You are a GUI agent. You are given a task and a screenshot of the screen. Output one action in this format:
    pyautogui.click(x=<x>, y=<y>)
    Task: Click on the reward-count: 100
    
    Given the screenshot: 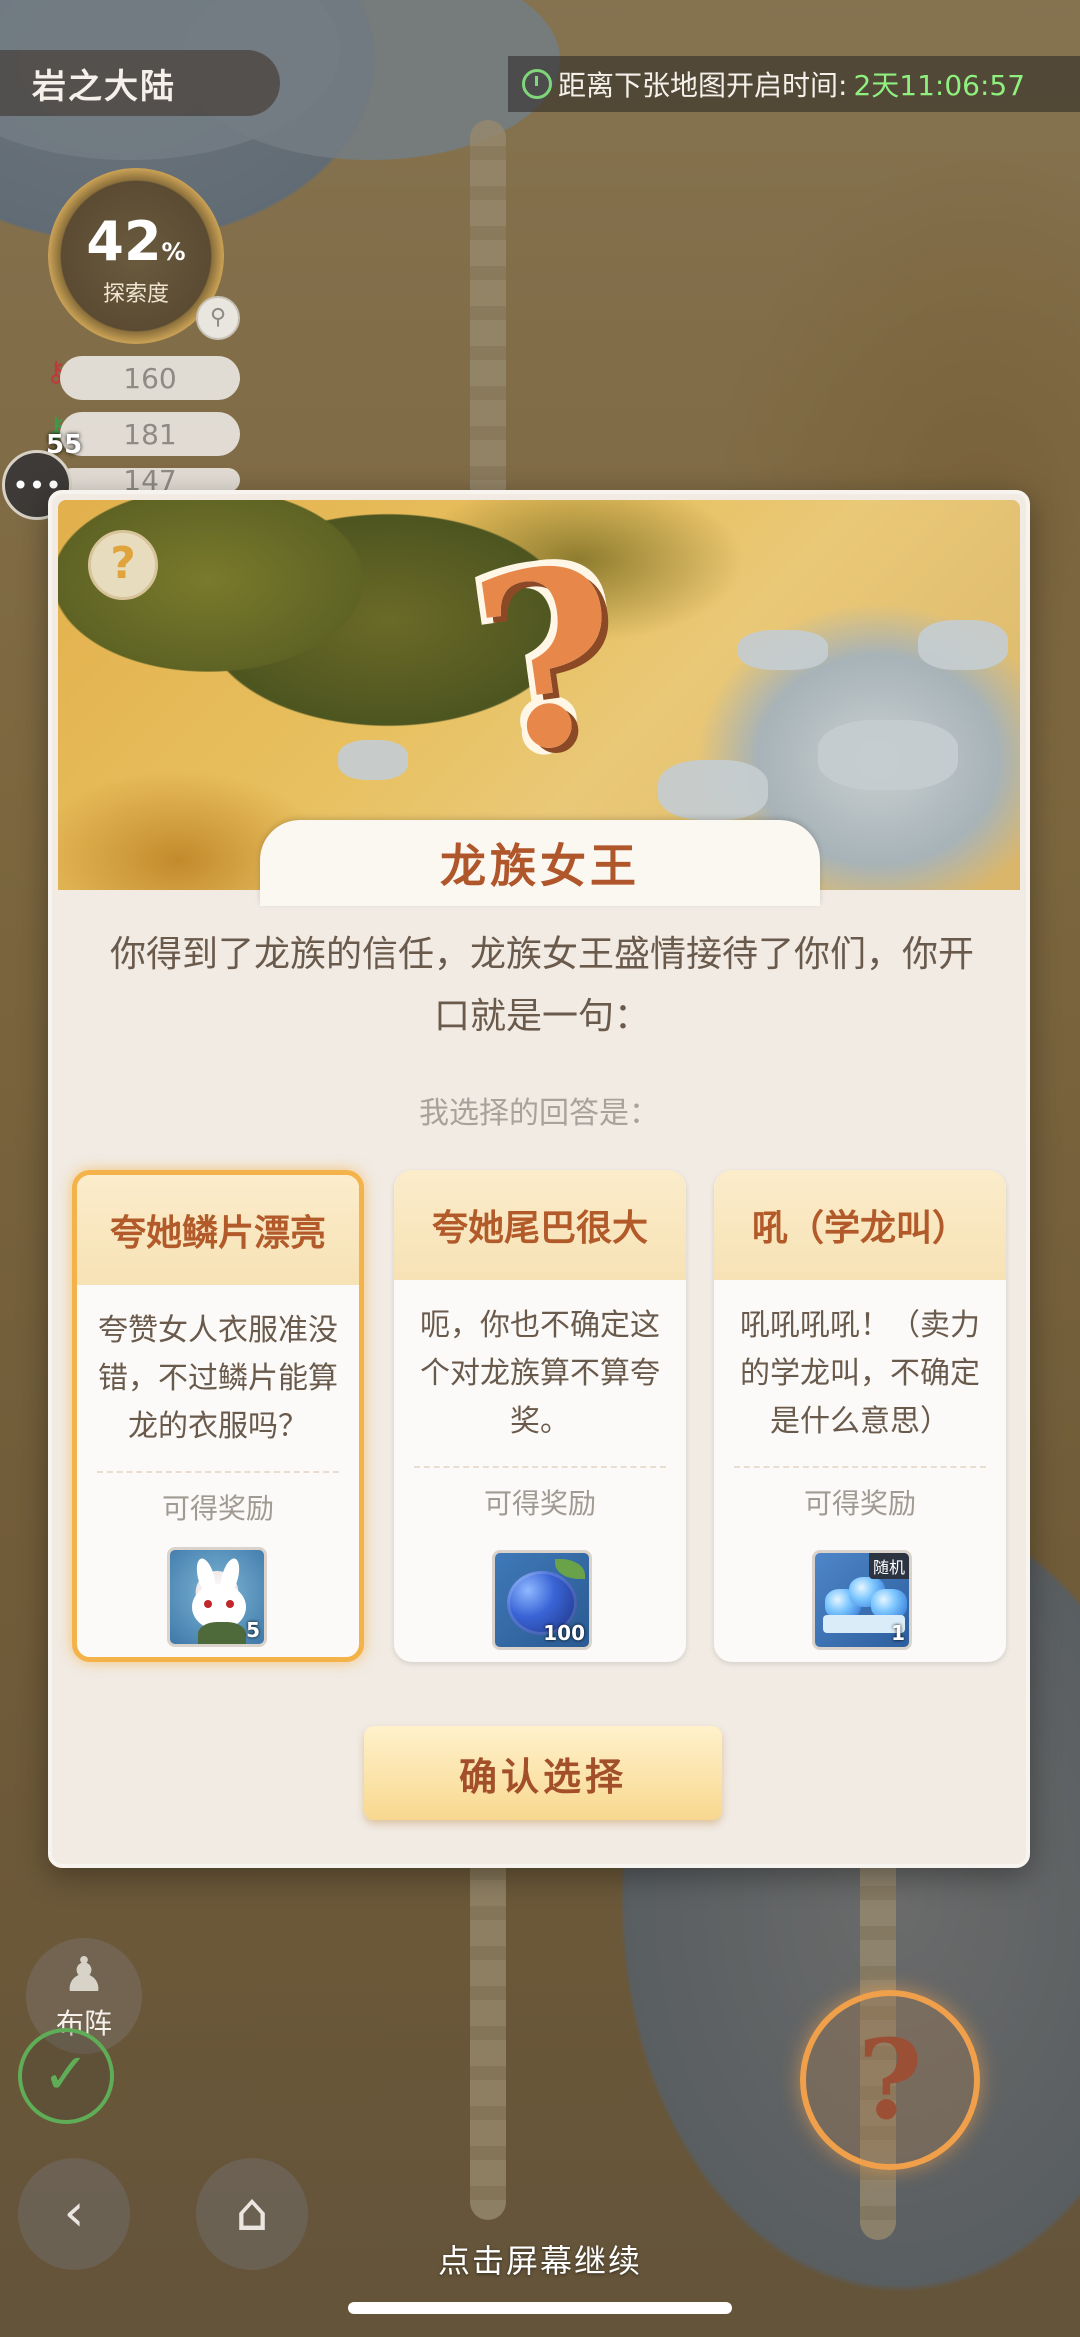 What is the action you would take?
    pyautogui.click(x=564, y=1633)
    